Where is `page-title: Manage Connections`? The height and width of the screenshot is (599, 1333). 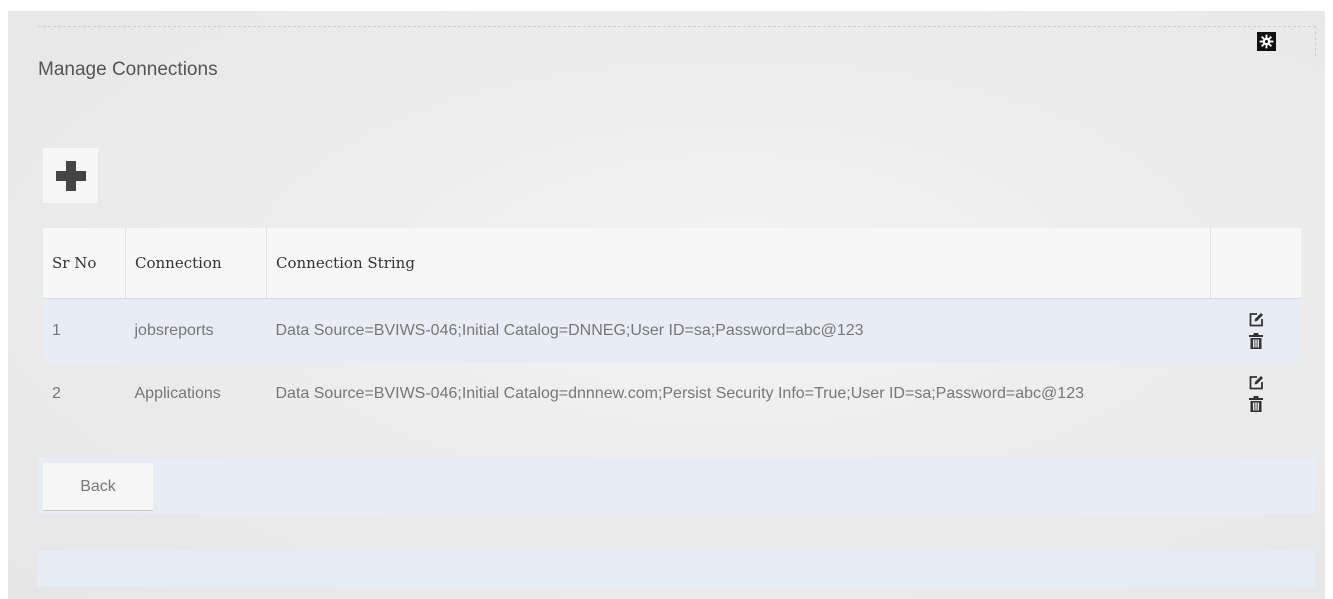
page-title: Manage Connections is located at coordinates (128, 69).